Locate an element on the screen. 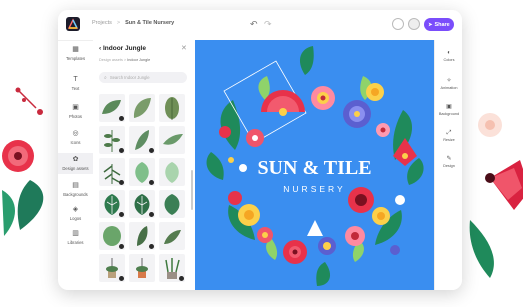 Image resolution: width=523 pixels, height=307 pixels. nav-design-assets: ✿ Design assets is located at coordinates (75, 163).